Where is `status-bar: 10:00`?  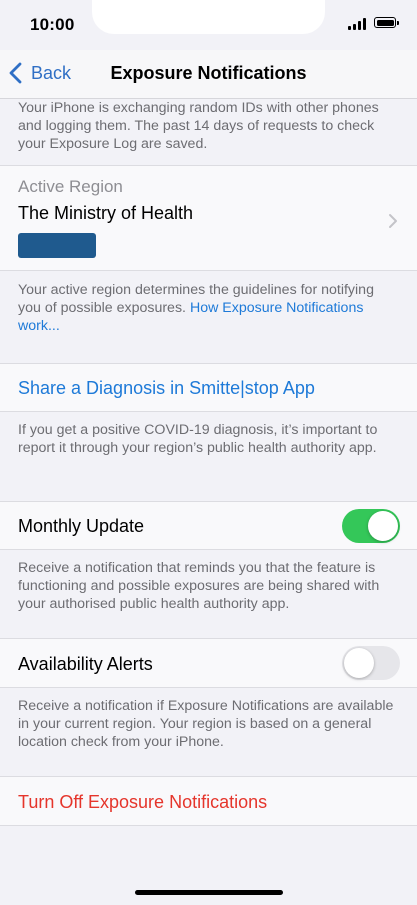 status-bar: 10:00 is located at coordinates (208, 25).